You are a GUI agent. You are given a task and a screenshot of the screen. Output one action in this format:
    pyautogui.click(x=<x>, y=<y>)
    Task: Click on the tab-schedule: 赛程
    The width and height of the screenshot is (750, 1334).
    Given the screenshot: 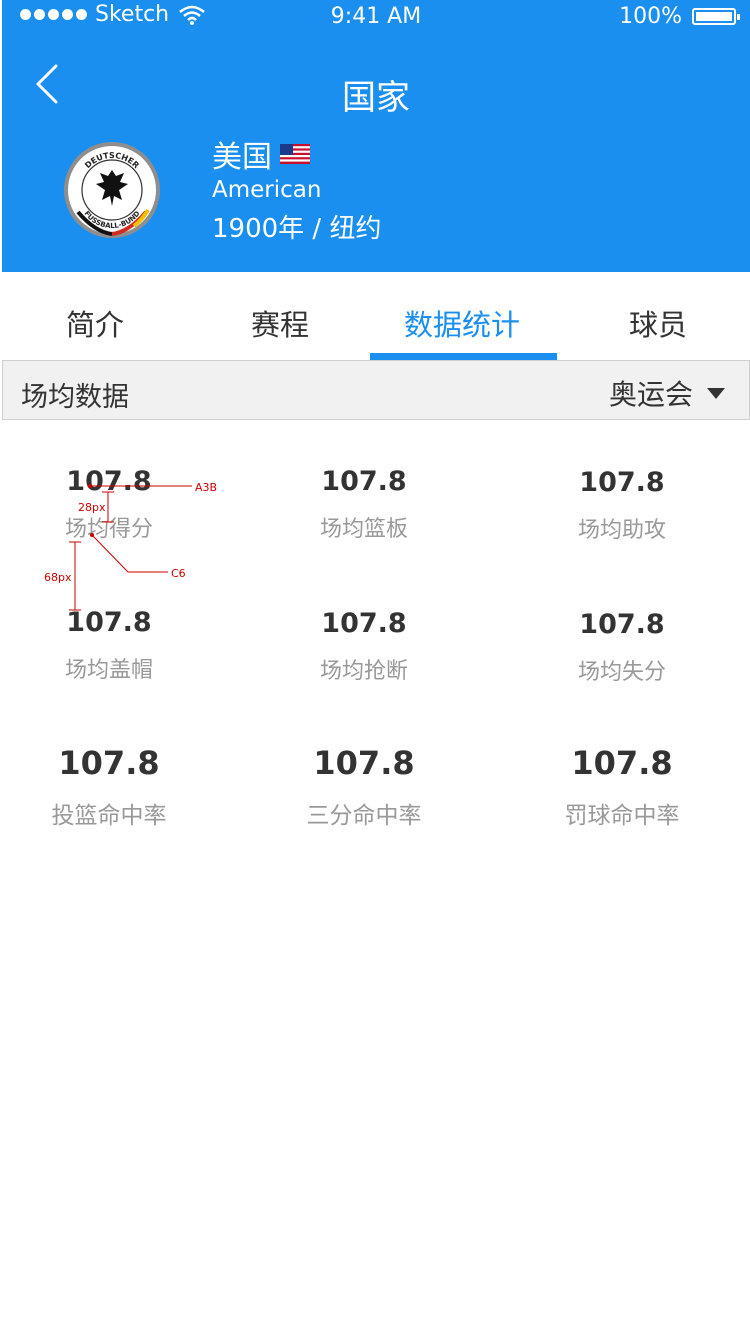 What is the action you would take?
    pyautogui.click(x=280, y=323)
    